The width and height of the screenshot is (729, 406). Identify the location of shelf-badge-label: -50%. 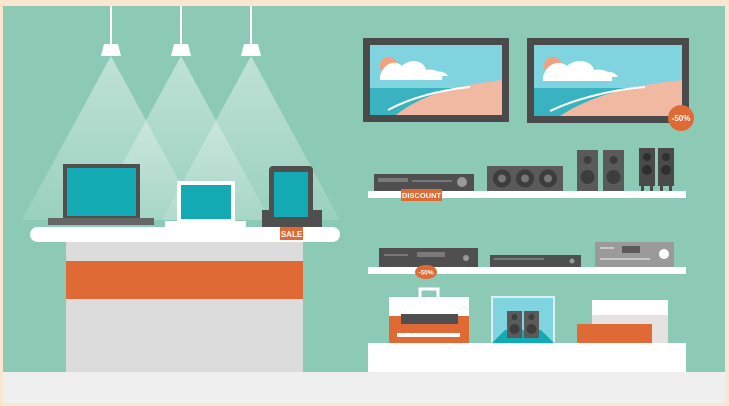
(425, 273).